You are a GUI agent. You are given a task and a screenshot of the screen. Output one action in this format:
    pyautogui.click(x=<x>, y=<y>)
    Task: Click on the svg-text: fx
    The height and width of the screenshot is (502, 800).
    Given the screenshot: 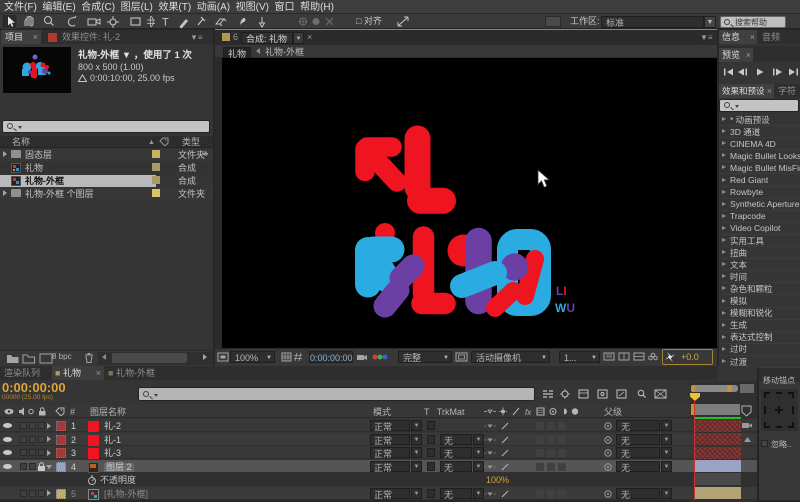 What is the action you would take?
    pyautogui.click(x=528, y=412)
    